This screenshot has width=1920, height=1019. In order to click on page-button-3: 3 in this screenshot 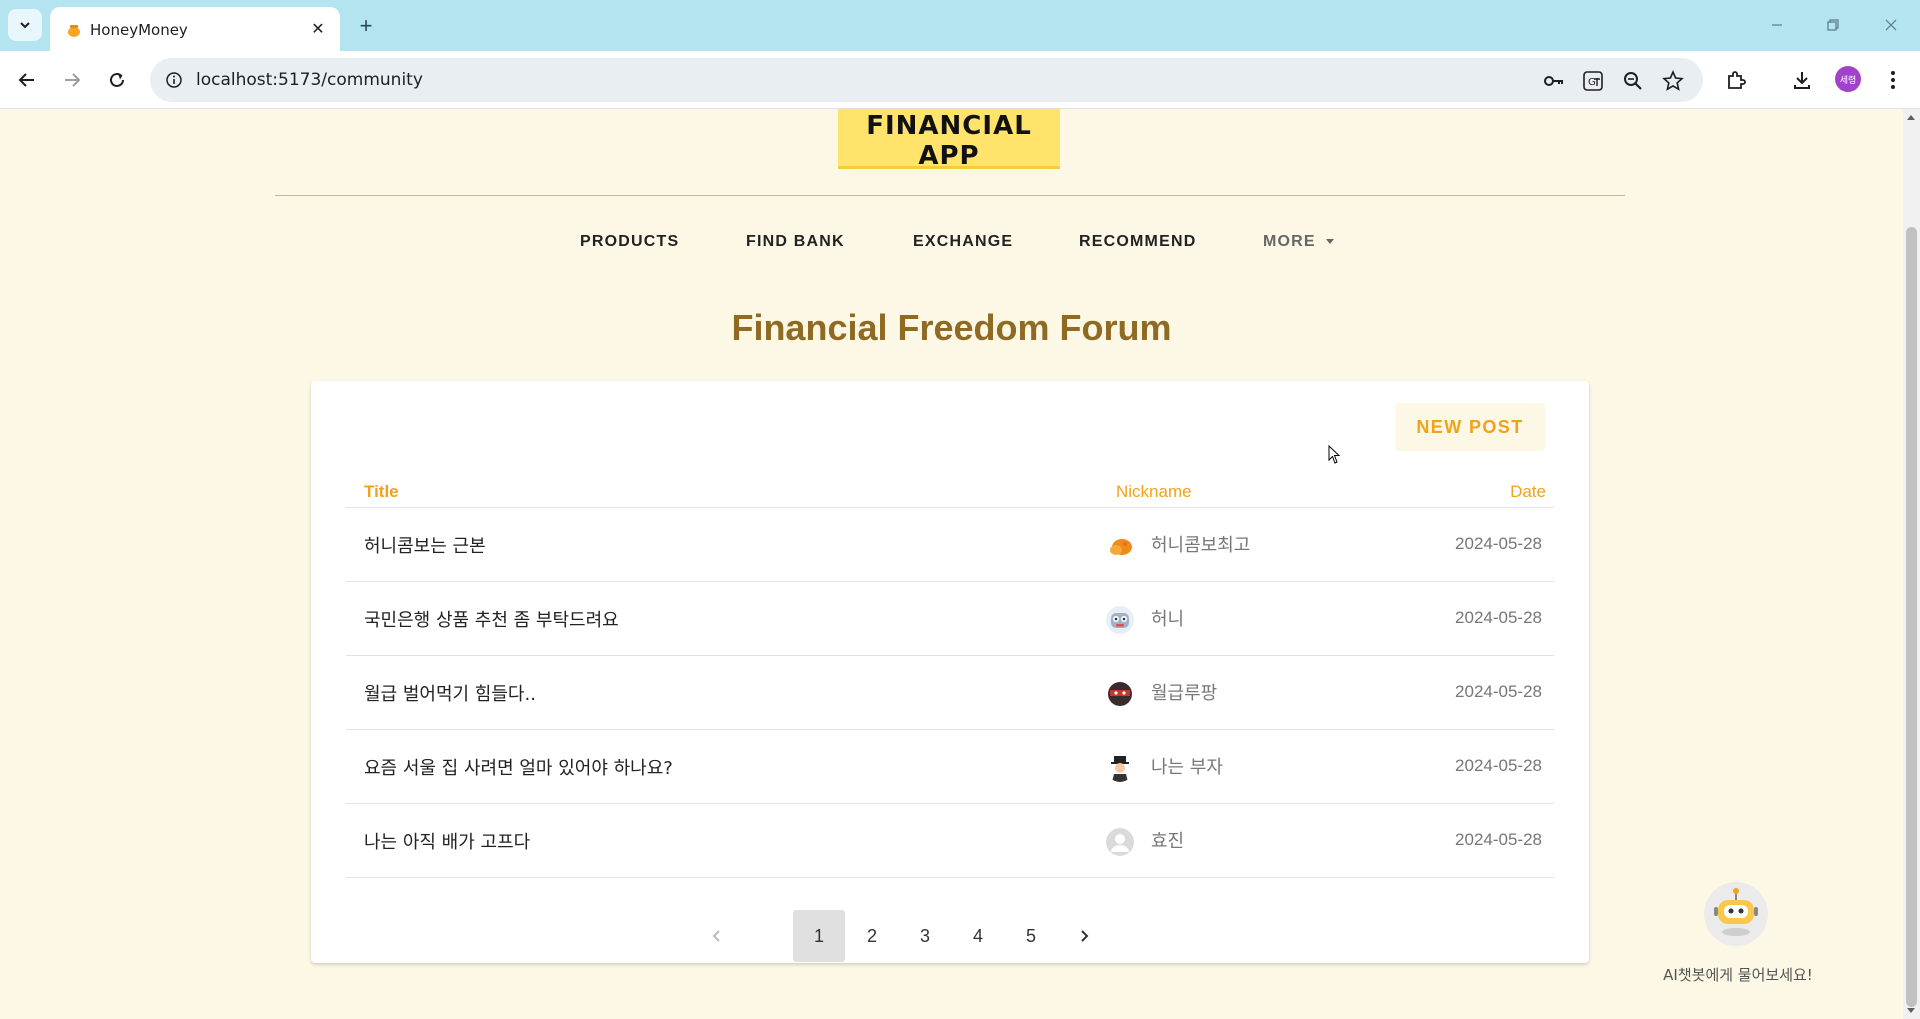, I will do `click(925, 936)`.